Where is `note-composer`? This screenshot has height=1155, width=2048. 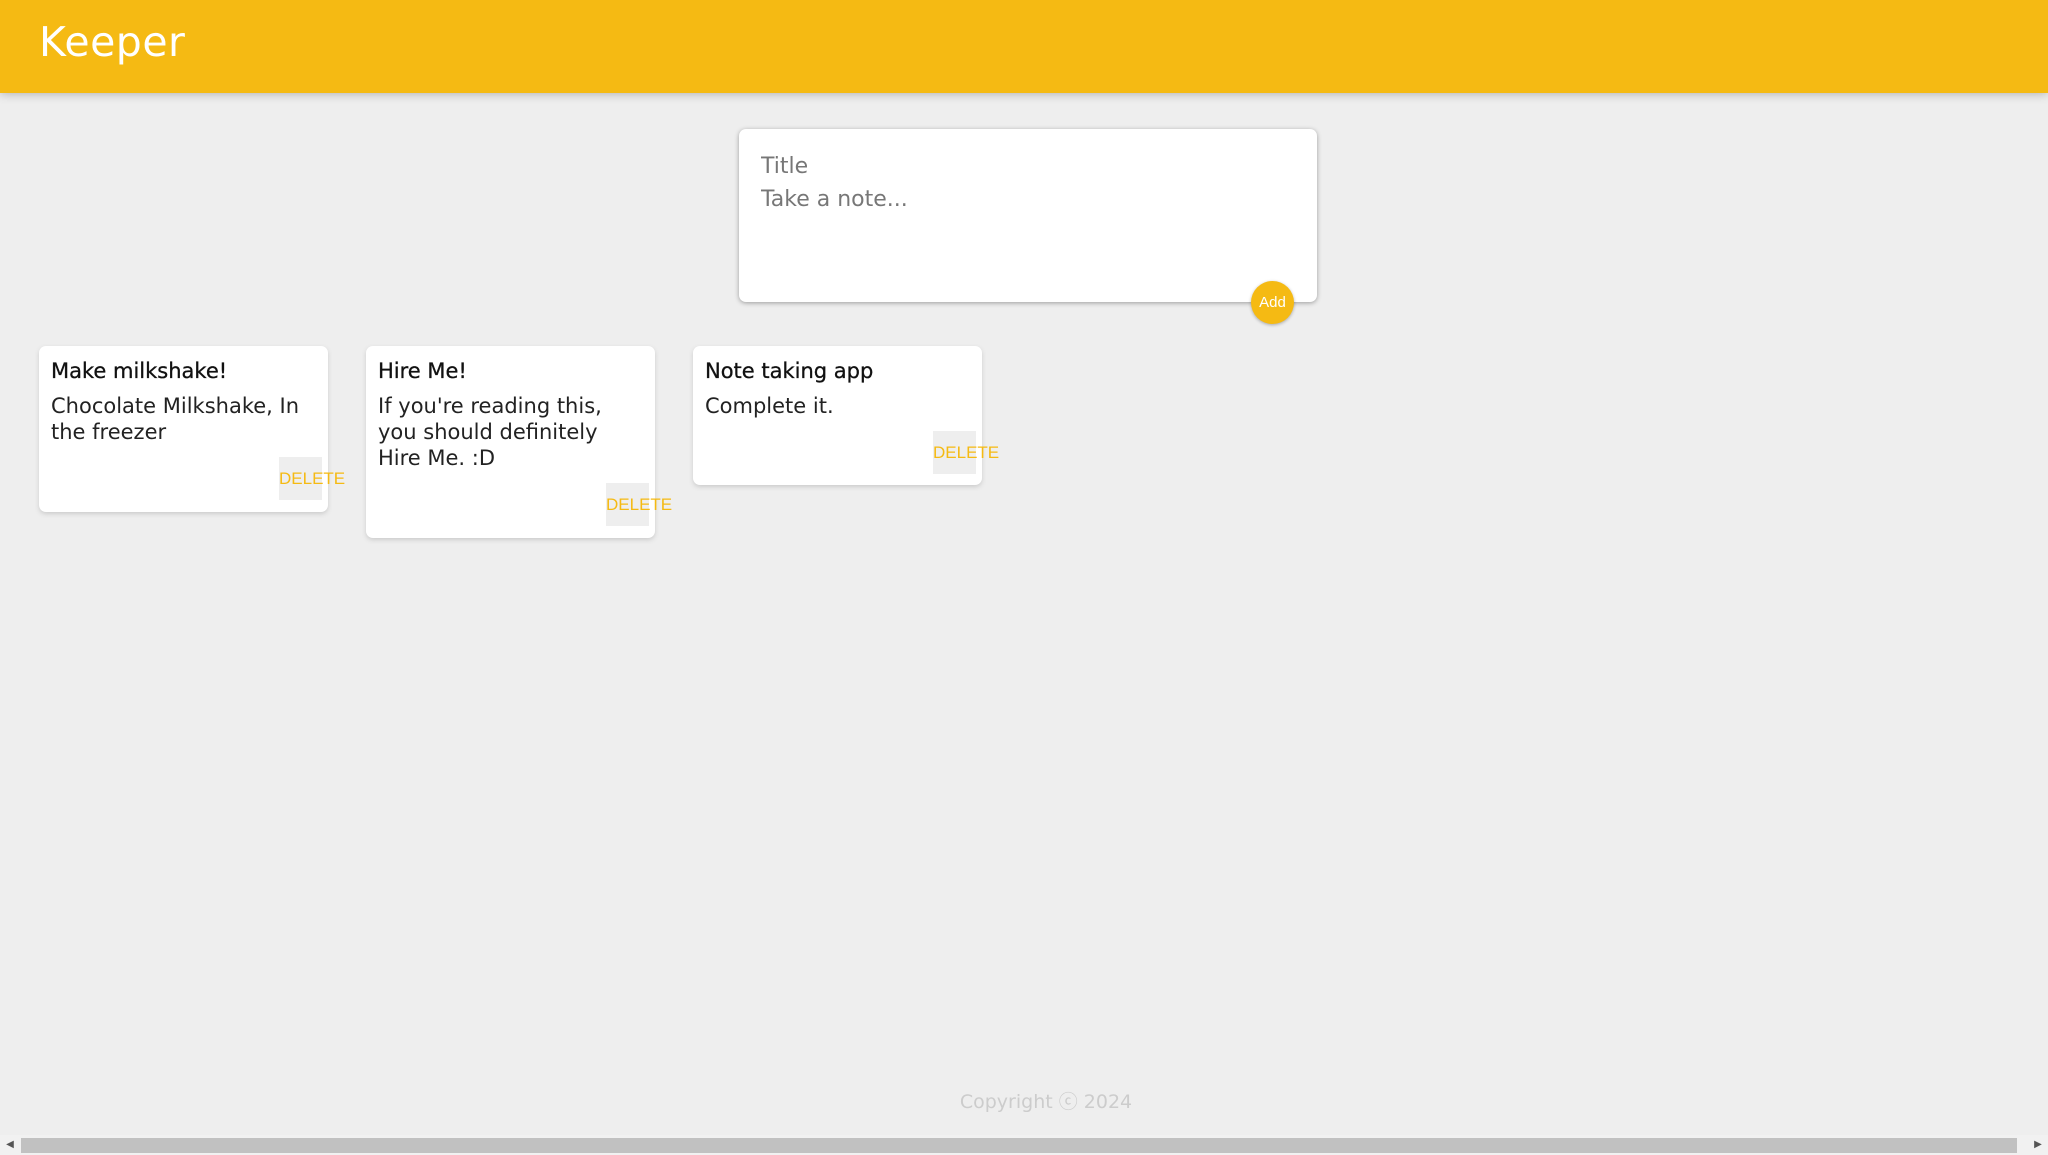 note-composer is located at coordinates (1028, 215).